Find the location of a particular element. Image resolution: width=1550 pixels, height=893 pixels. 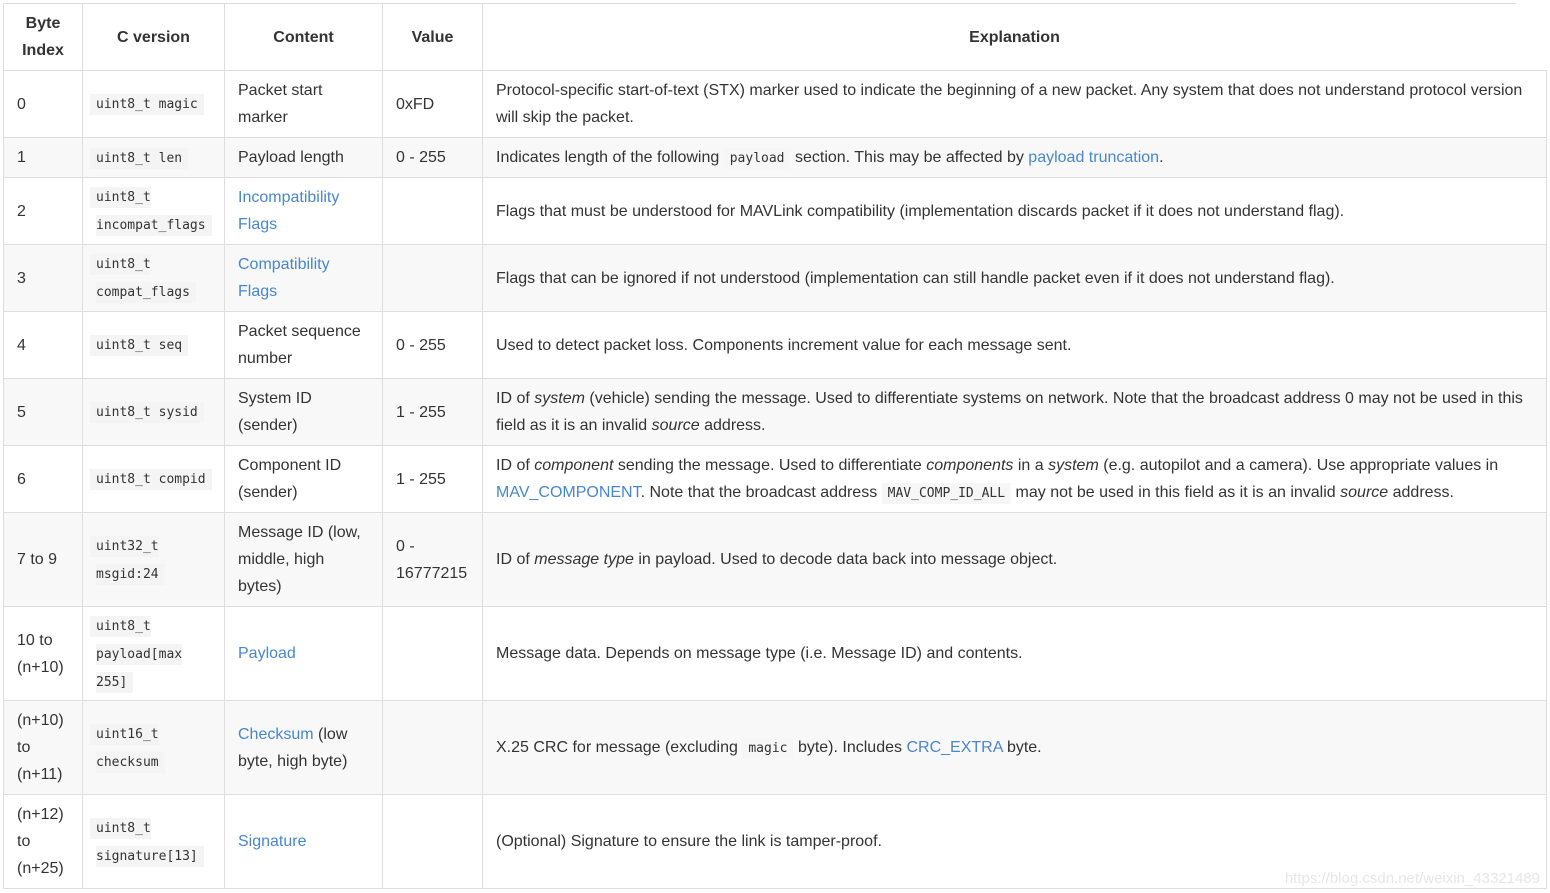

content-cell: Payload is located at coordinates (303, 653).